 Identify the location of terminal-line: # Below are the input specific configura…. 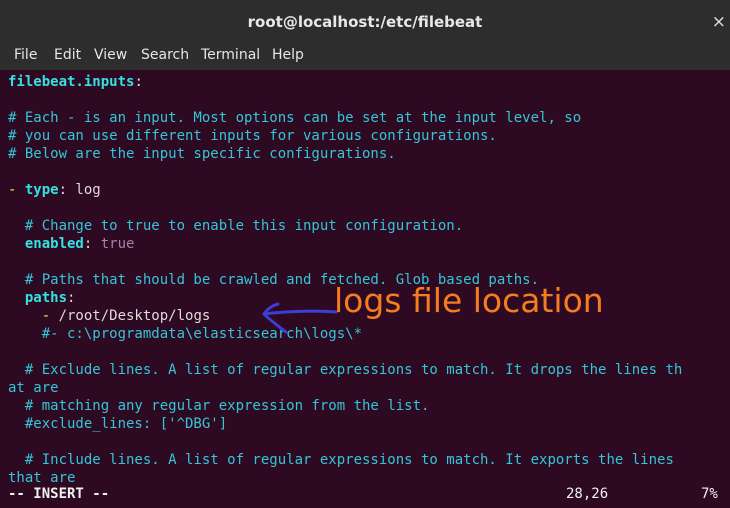
(202, 154).